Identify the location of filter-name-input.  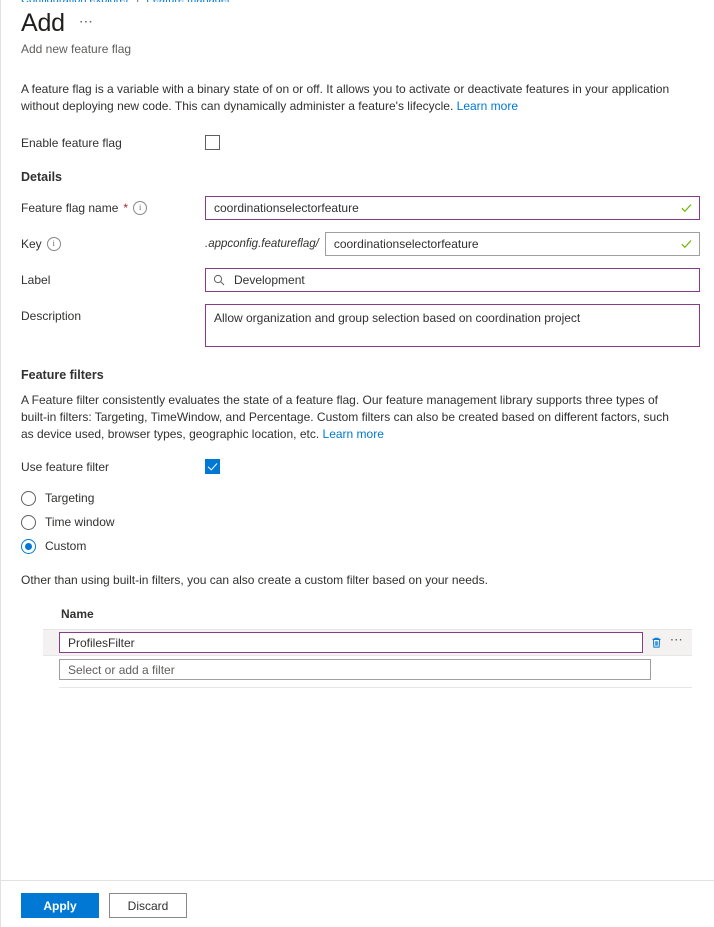
(351, 642).